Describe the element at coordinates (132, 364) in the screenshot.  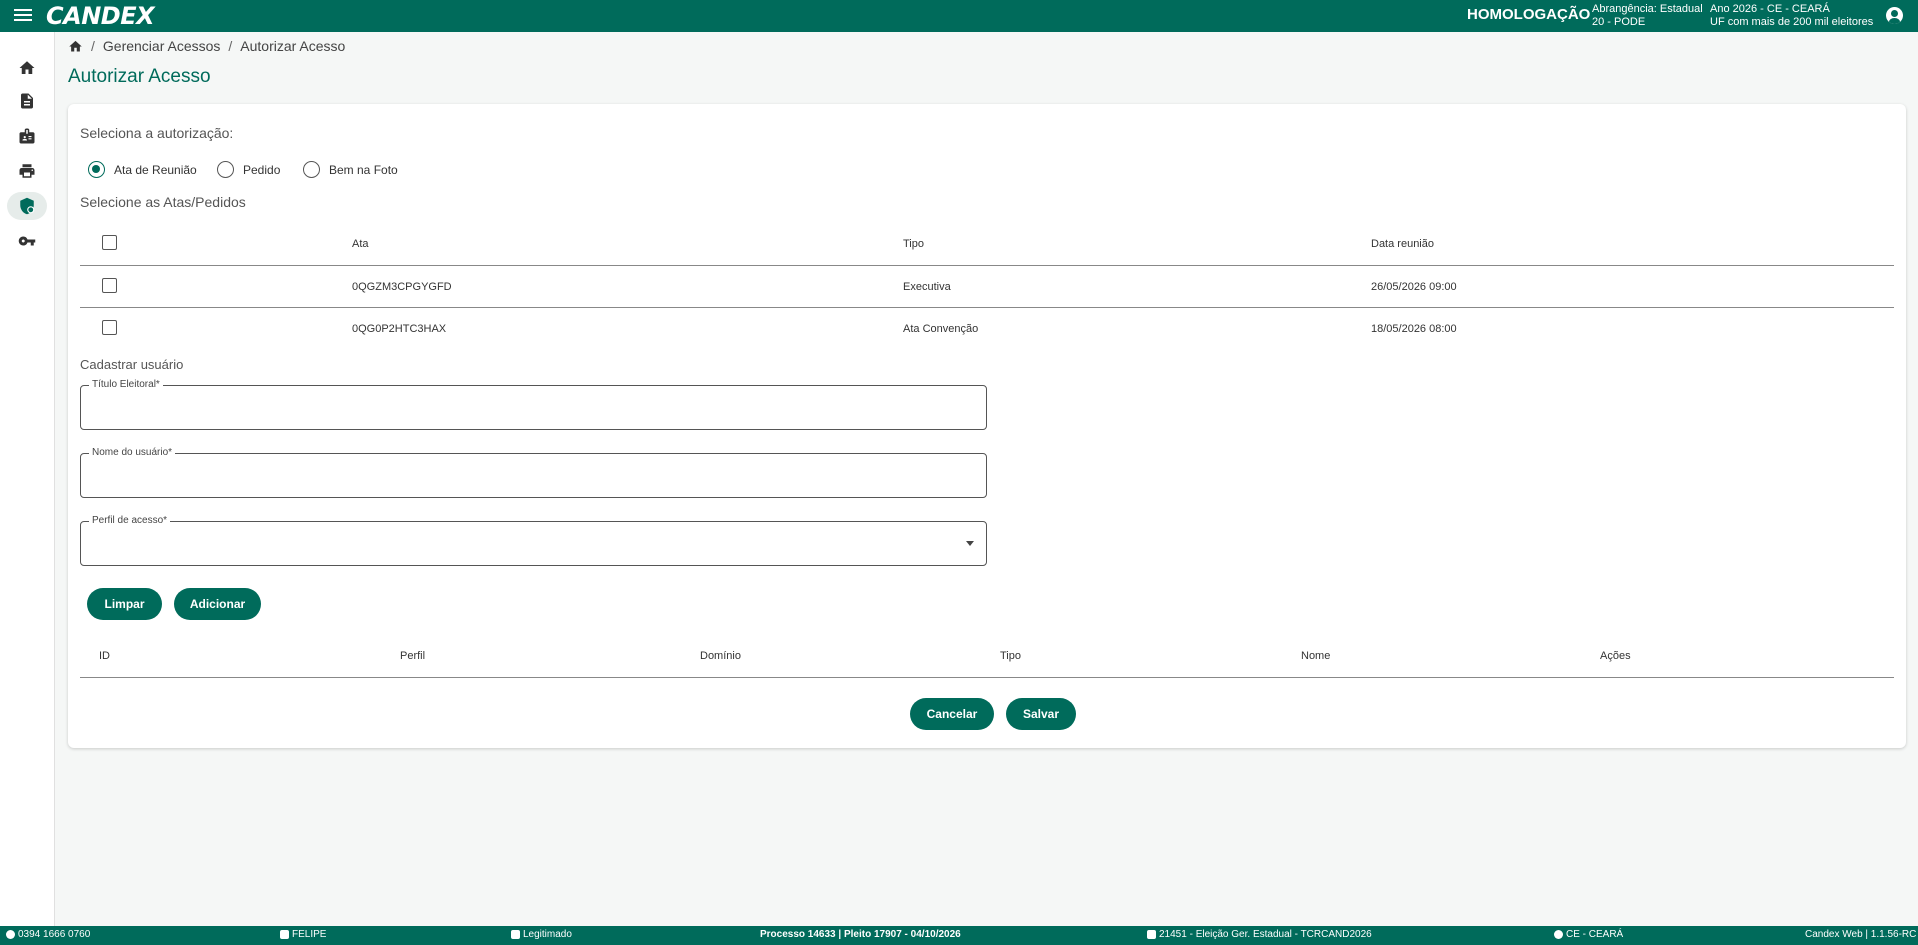
I see `cadastrar-usuario-label: Cadastrar usuário` at that location.